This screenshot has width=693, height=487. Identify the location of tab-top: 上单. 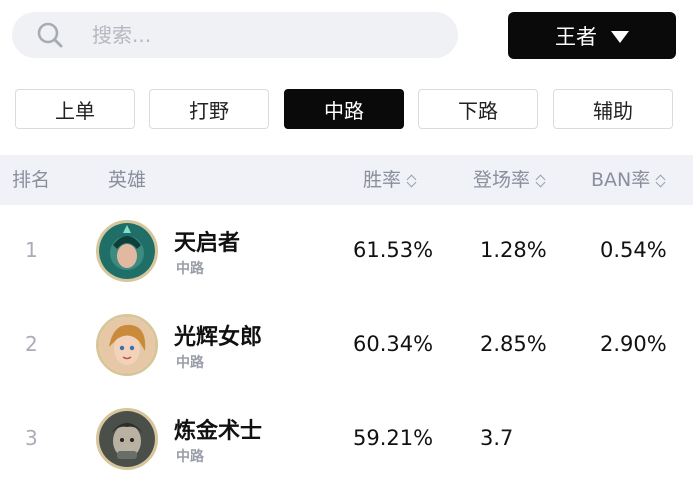
(75, 109).